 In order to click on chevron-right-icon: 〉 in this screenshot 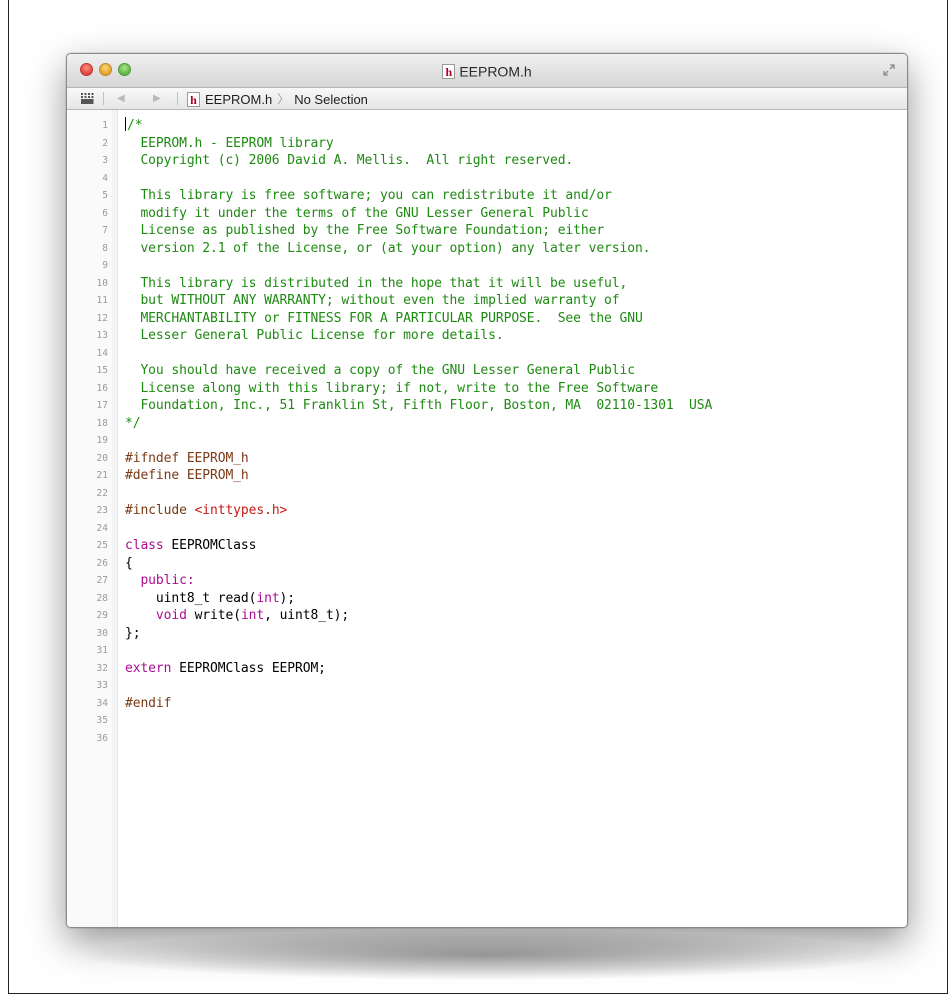, I will do `click(283, 99)`.